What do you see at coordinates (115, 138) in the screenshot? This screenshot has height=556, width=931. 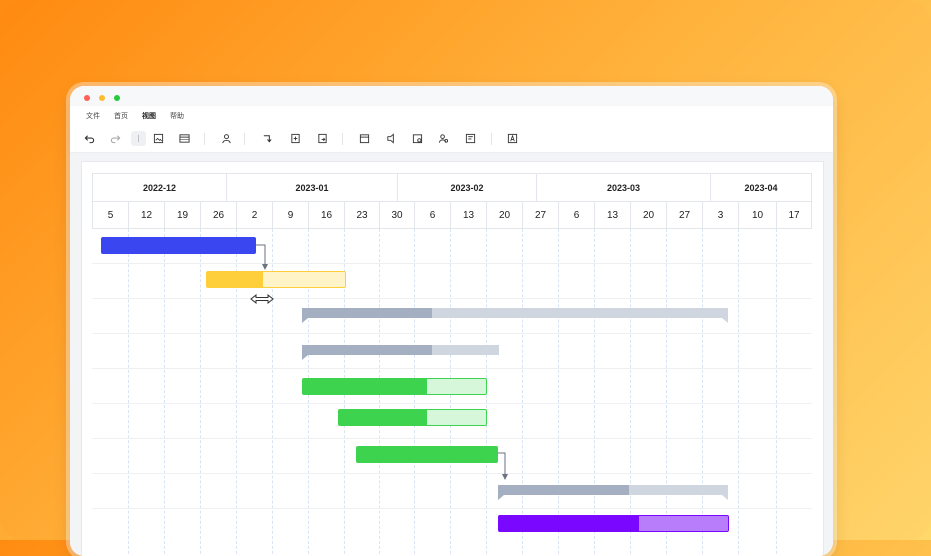 I see `redo-icon` at bounding box center [115, 138].